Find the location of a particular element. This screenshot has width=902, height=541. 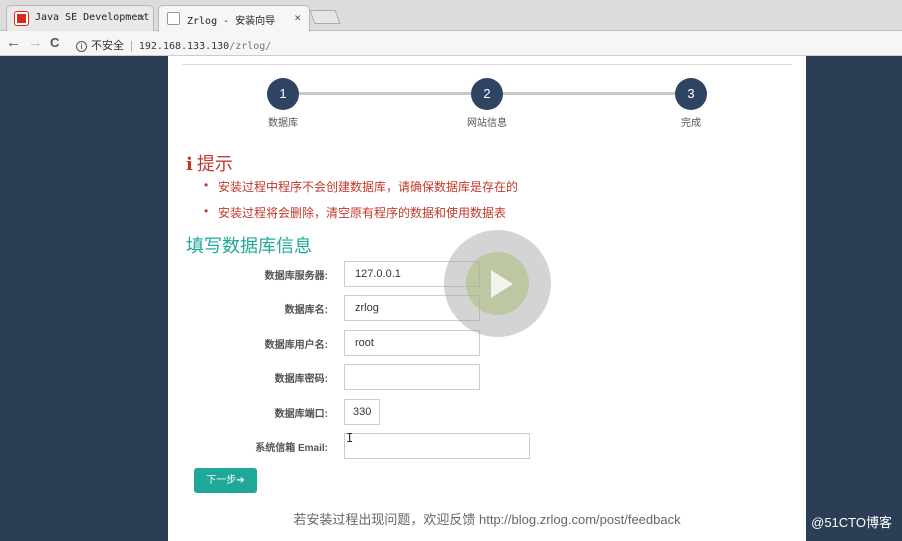

browser-tab-java: Java SE Development K × is located at coordinates (80, 18).